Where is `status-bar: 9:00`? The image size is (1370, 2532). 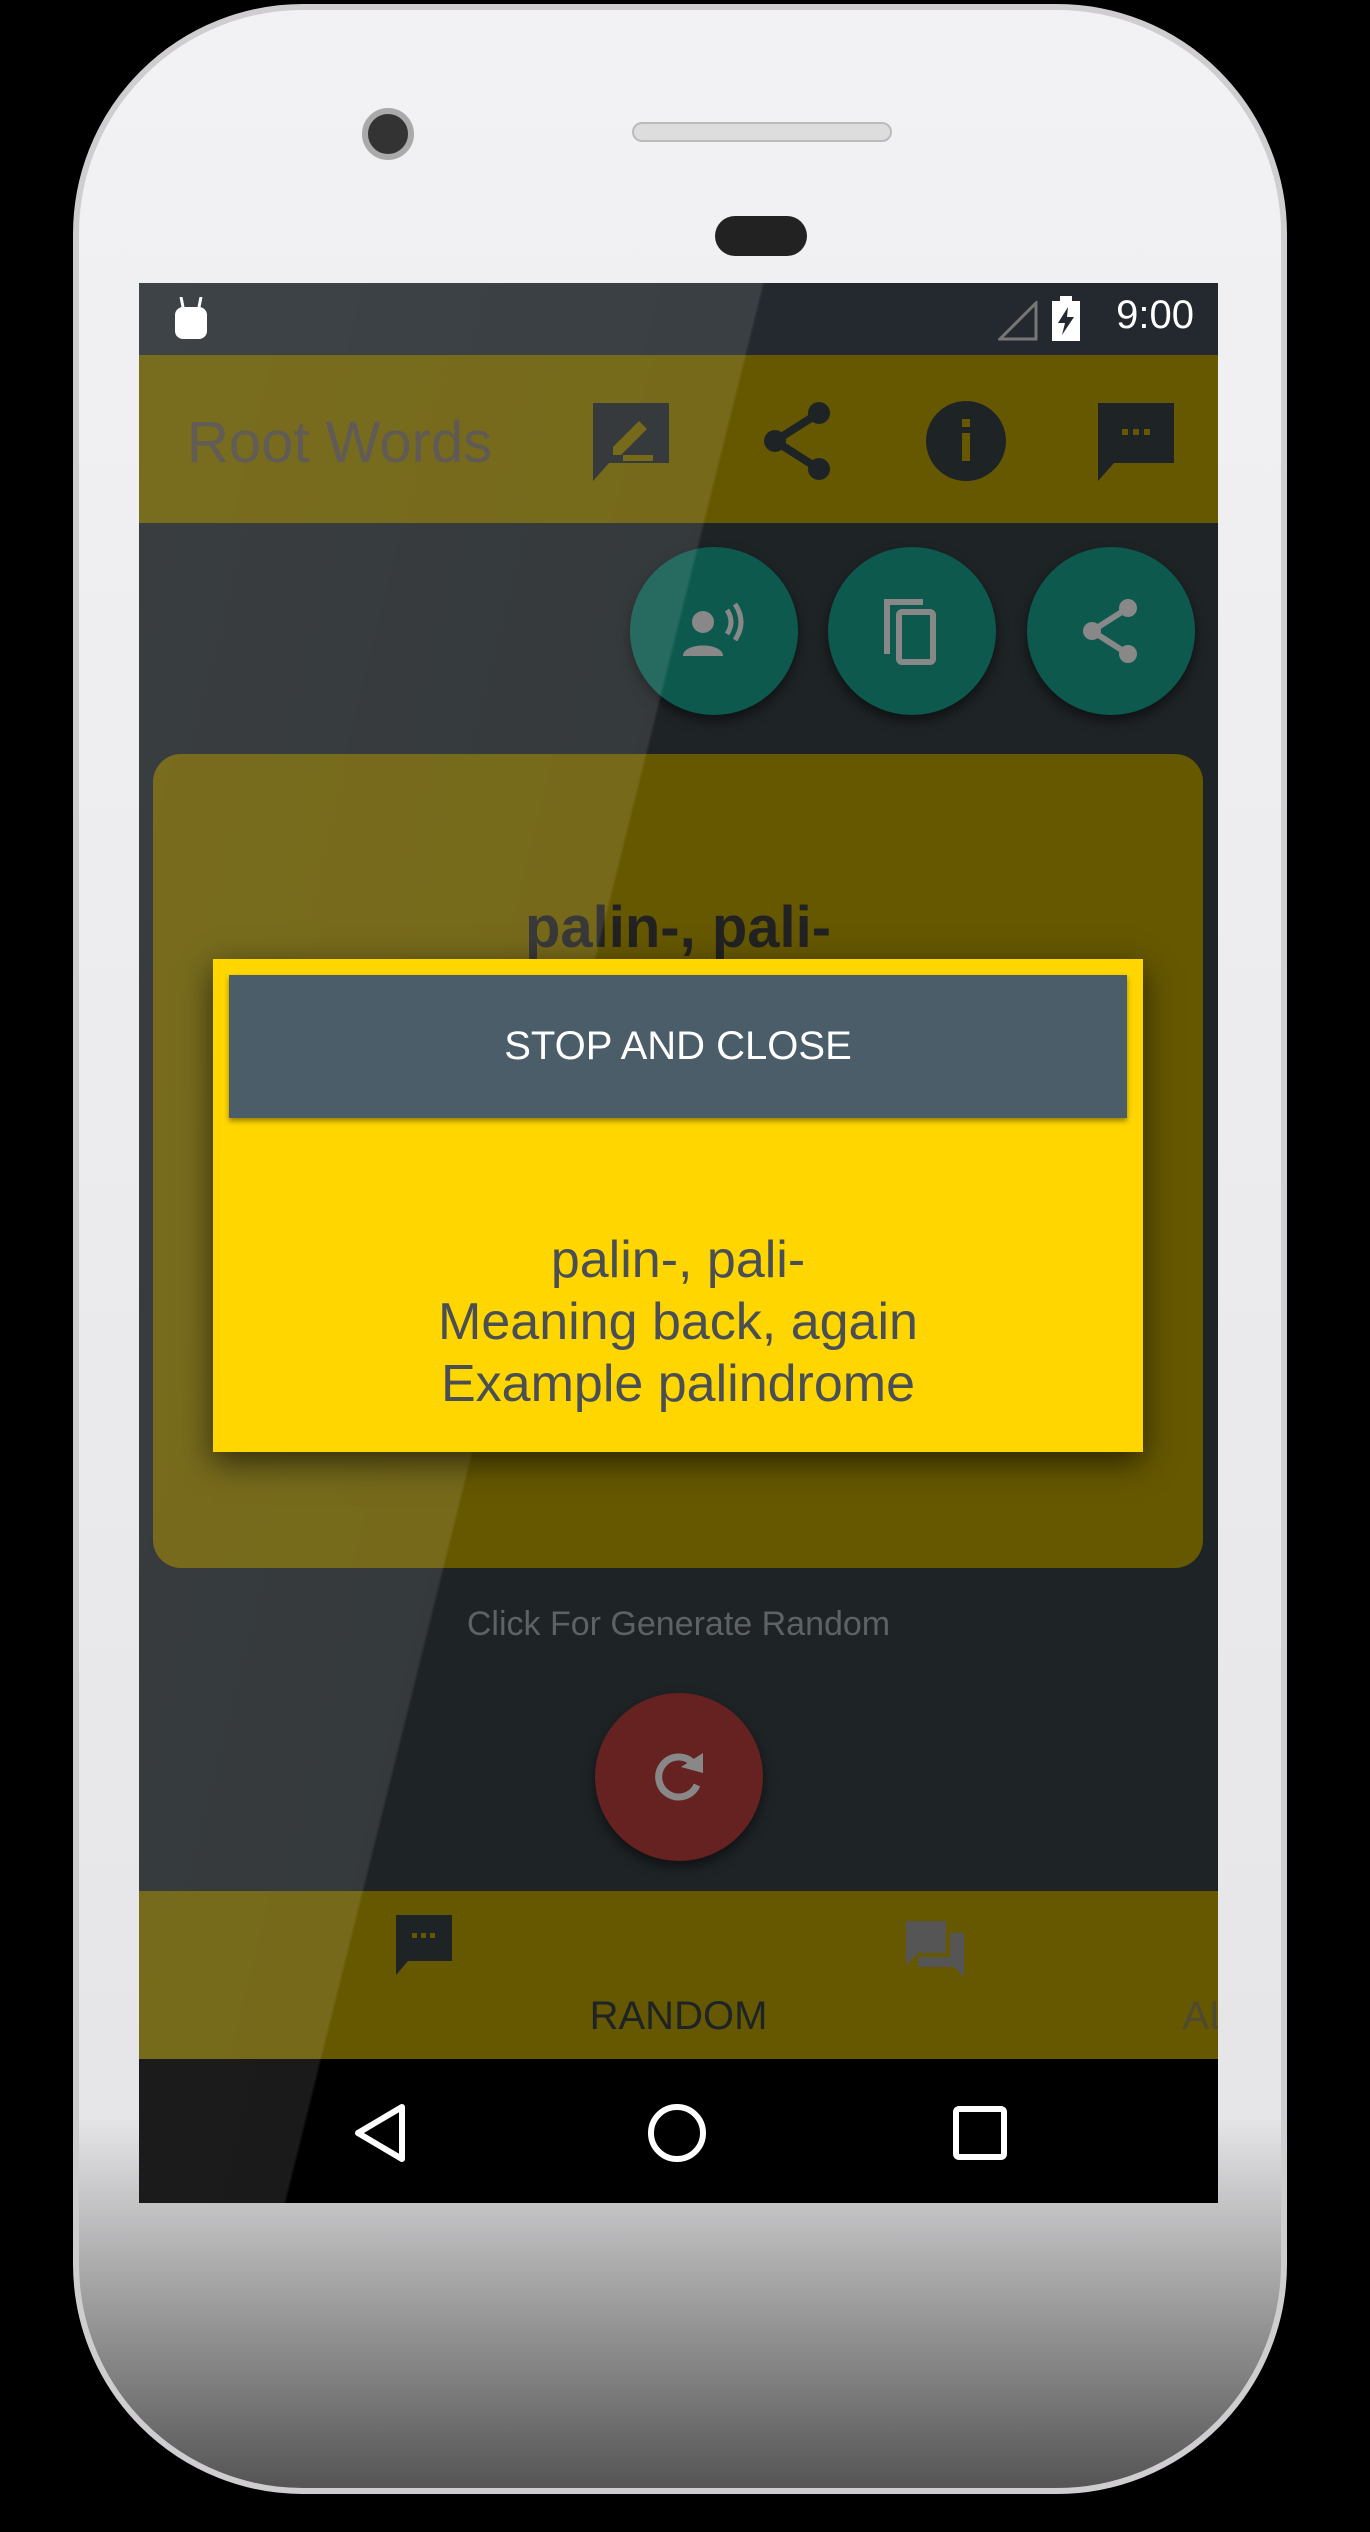
status-bar: 9:00 is located at coordinates (678, 319).